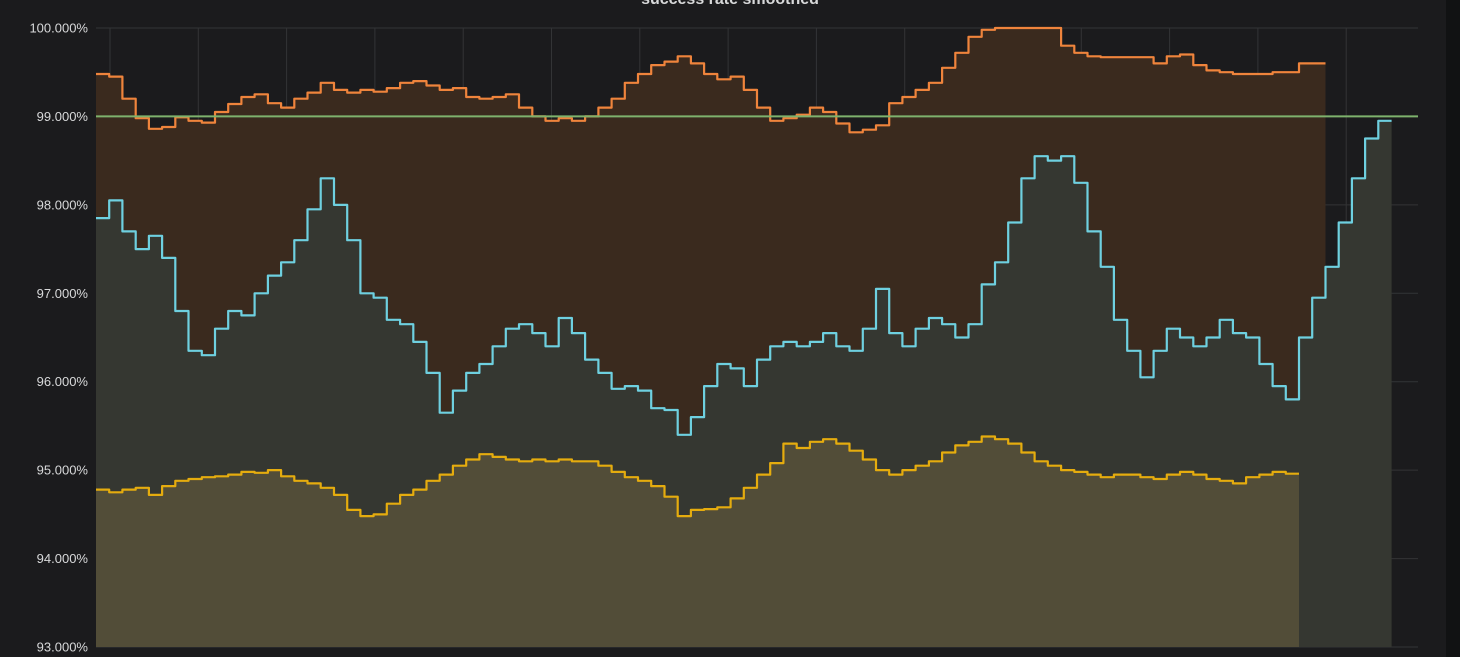 Image resolution: width=1460 pixels, height=657 pixels. I want to click on y-tick-label-3: 97.000%, so click(63, 293).